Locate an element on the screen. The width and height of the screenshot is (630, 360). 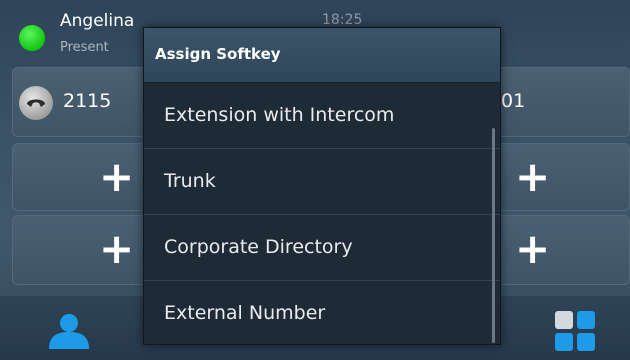
menu-item-external-number: External Number is located at coordinates (322, 312).